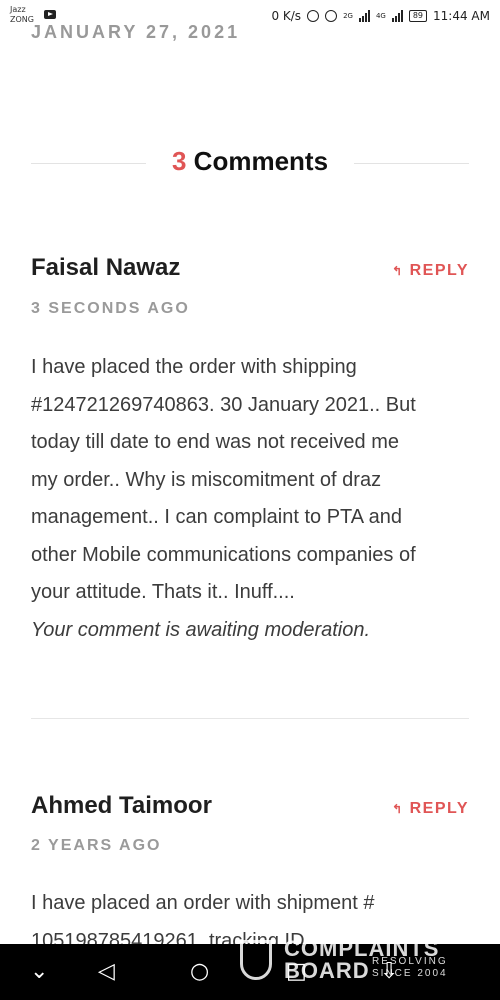 The image size is (500, 1000). I want to click on battery-icon: 89, so click(418, 16).